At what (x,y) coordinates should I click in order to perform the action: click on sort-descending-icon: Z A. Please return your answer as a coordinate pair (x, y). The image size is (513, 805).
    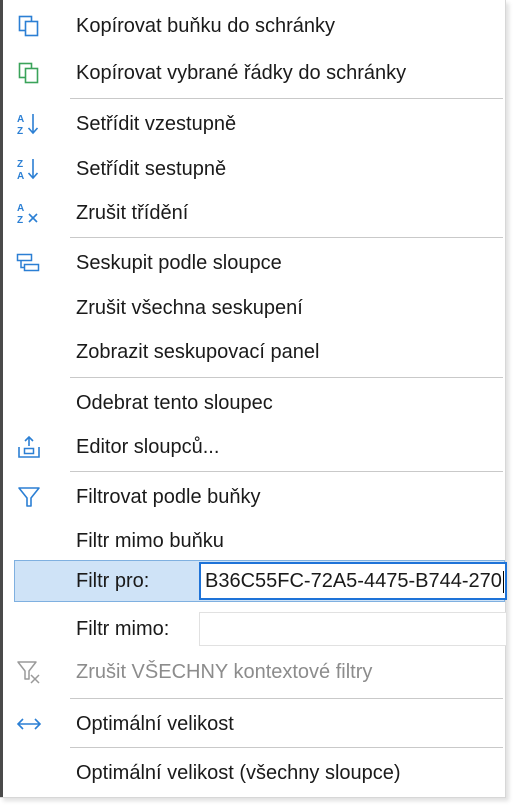
    Looking at the image, I should click on (29, 169).